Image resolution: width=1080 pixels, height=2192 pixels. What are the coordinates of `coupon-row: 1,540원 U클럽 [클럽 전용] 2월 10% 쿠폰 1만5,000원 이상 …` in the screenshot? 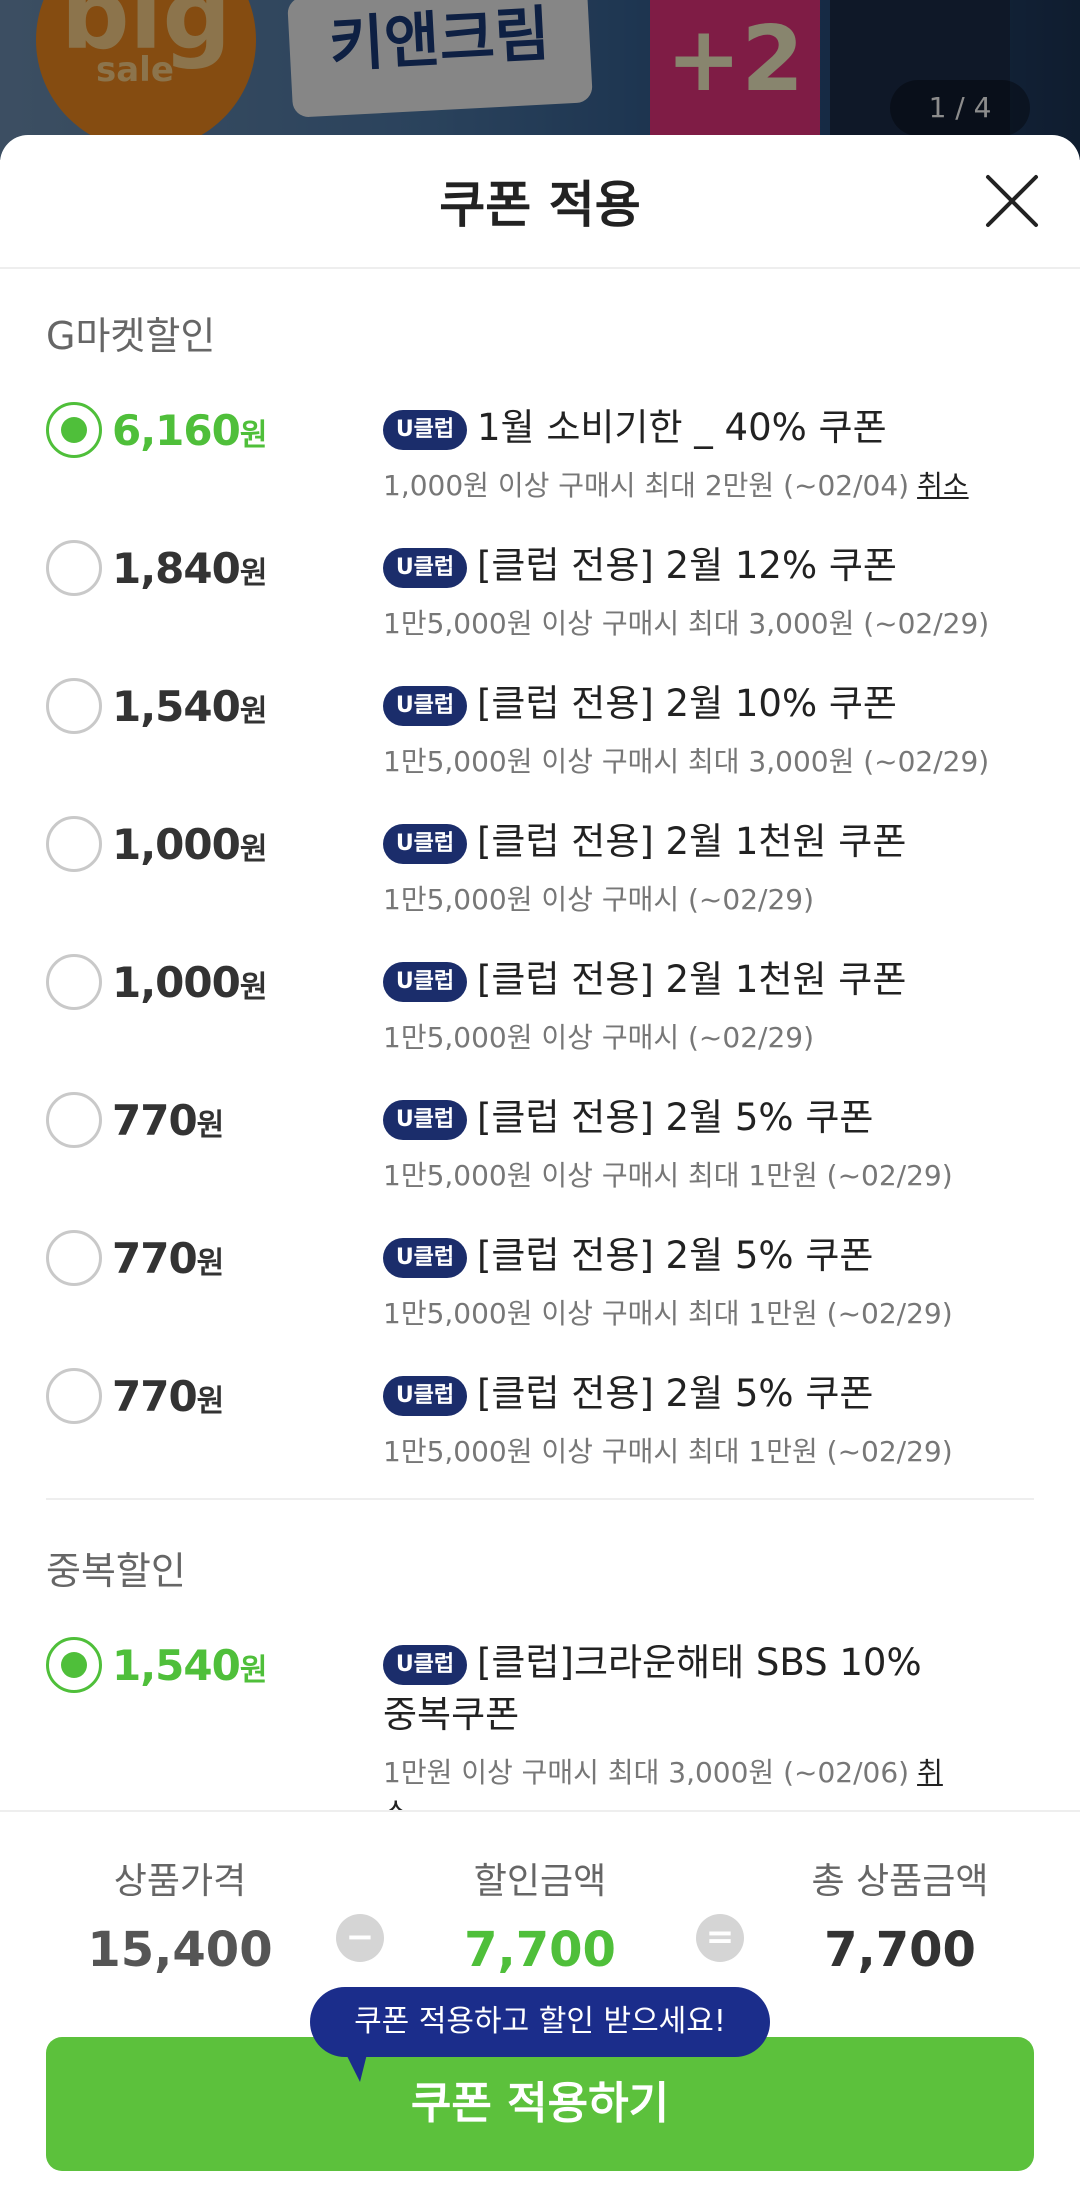 It's located at (540, 727).